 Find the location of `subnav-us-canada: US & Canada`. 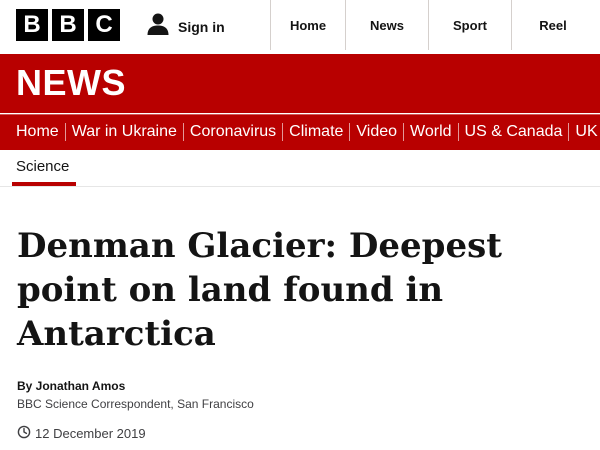

subnav-us-canada: US & Canada is located at coordinates (514, 132).